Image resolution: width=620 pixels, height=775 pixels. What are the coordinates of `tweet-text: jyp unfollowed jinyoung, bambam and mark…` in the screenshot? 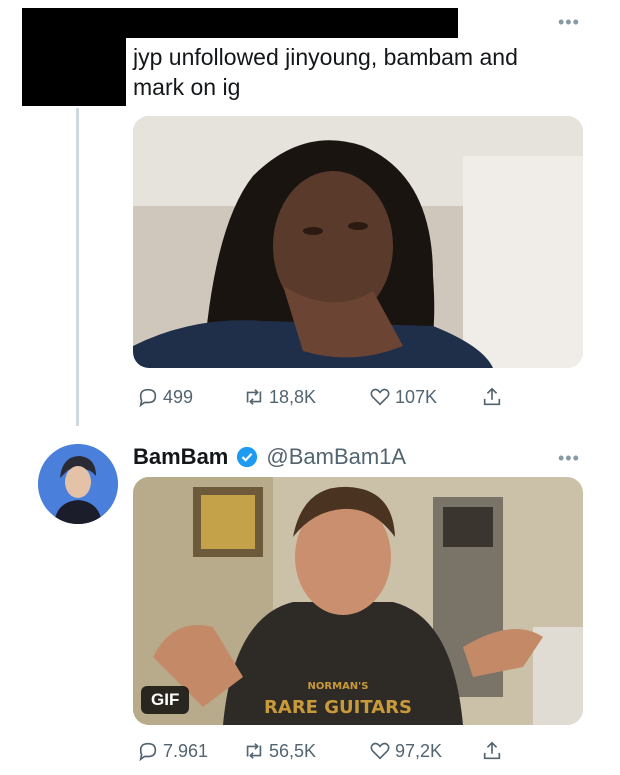 It's located at (325, 72).